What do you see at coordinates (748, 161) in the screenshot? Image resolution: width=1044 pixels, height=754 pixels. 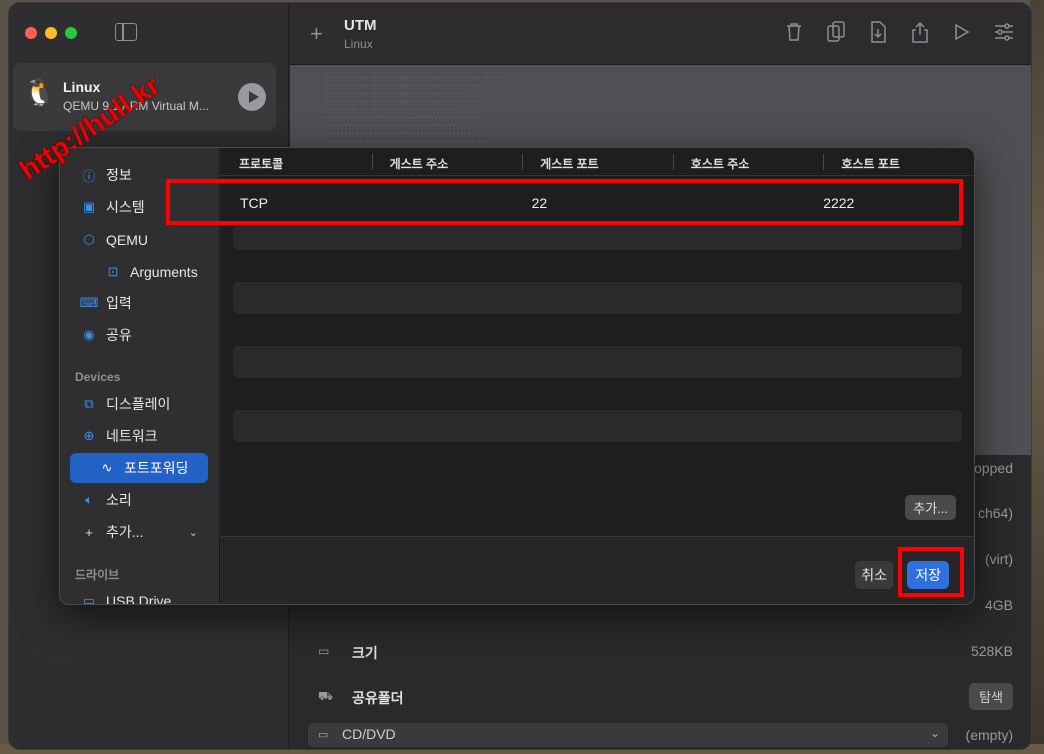 I see `column-header-host-address: 호스트 주소` at bounding box center [748, 161].